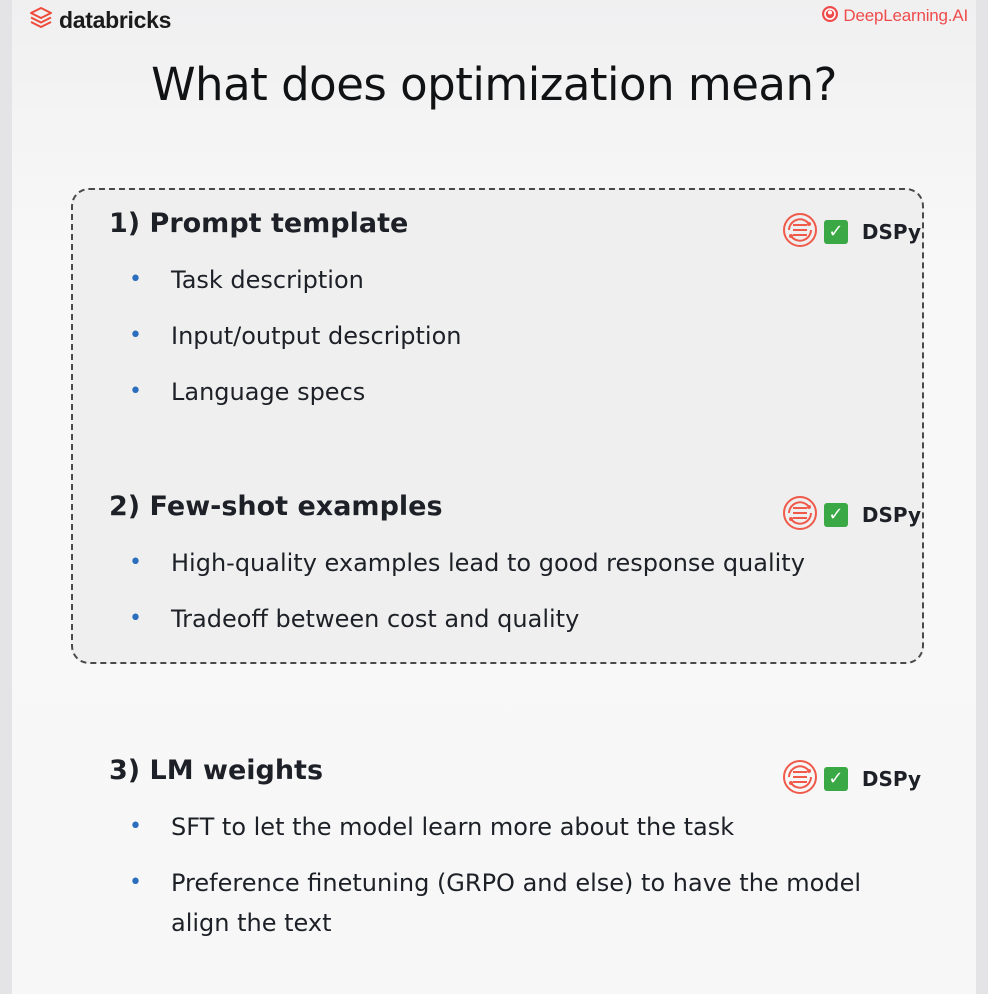  I want to click on section-heading: 1) Prompt template, so click(259, 223).